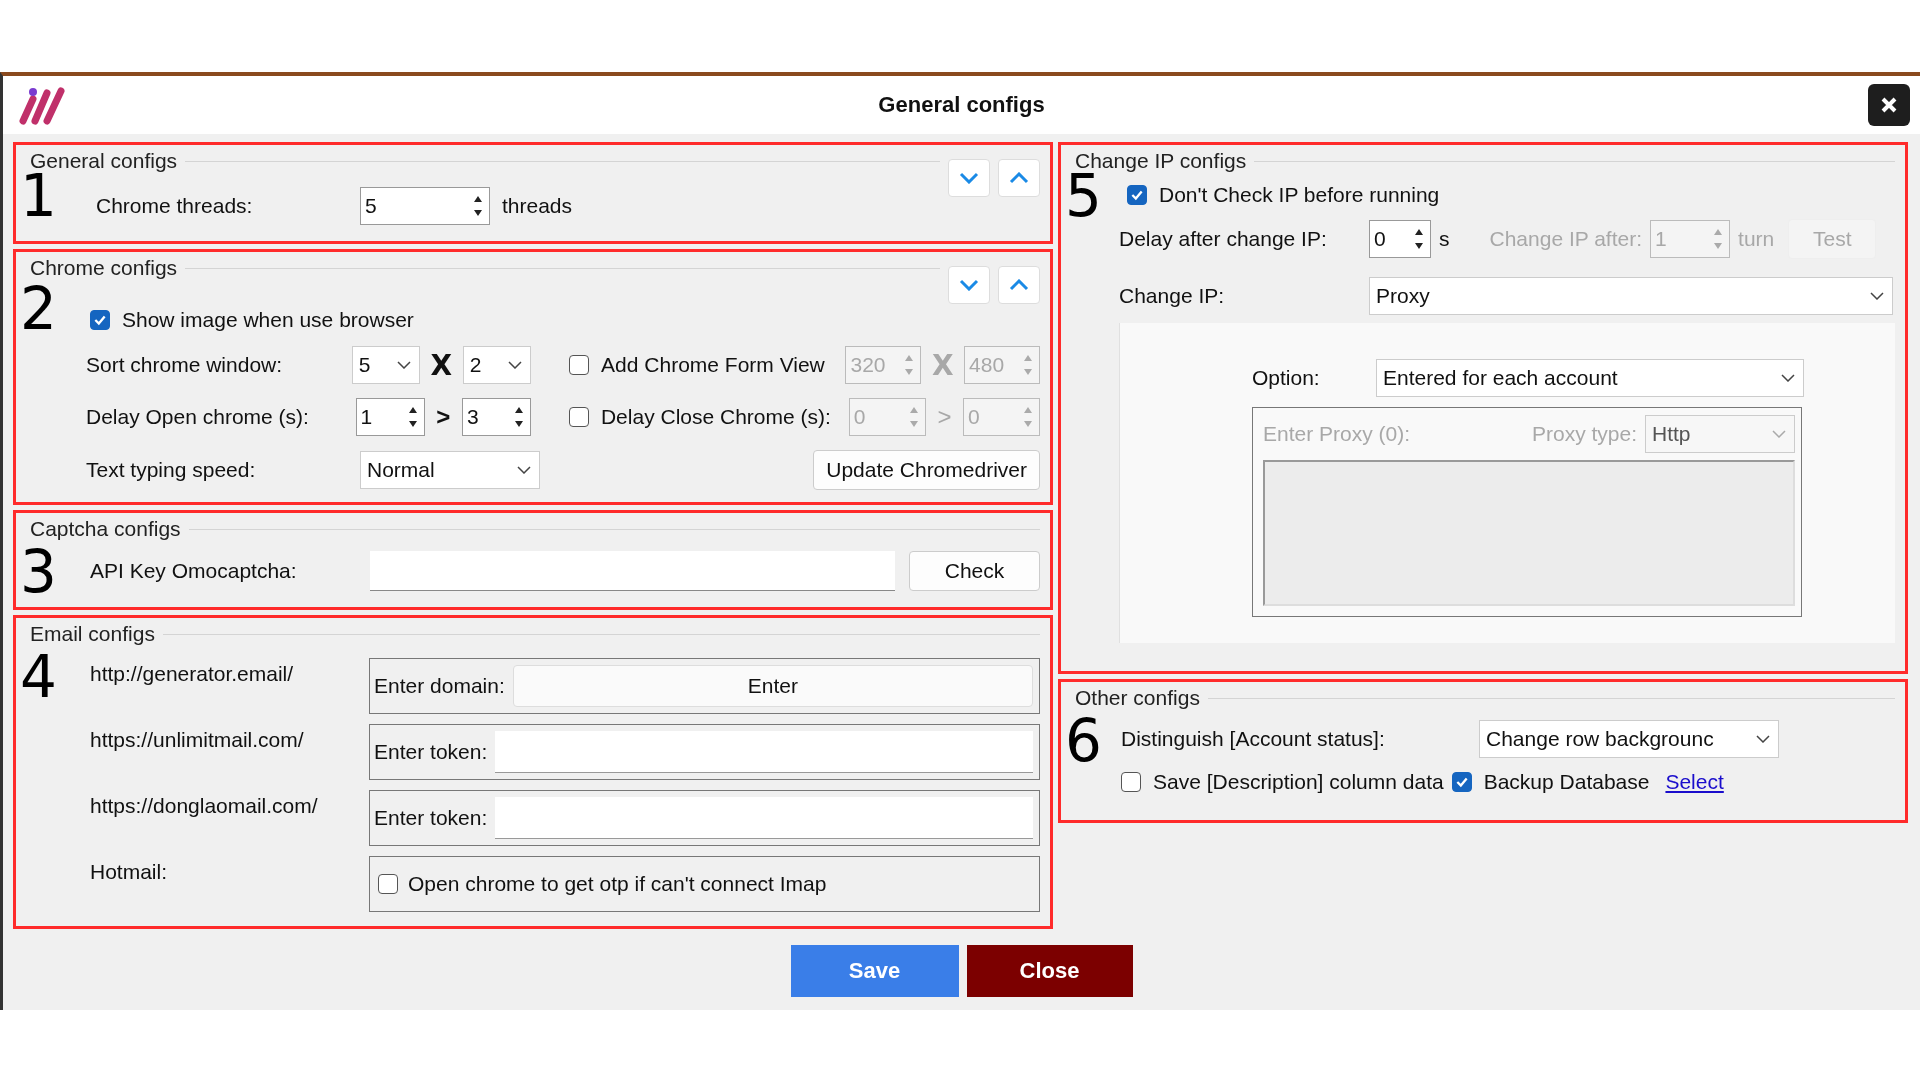 Image resolution: width=1920 pixels, height=1080 pixels. Describe the element at coordinates (439, 686) in the screenshot. I see `field-label: Enter domain:` at that location.